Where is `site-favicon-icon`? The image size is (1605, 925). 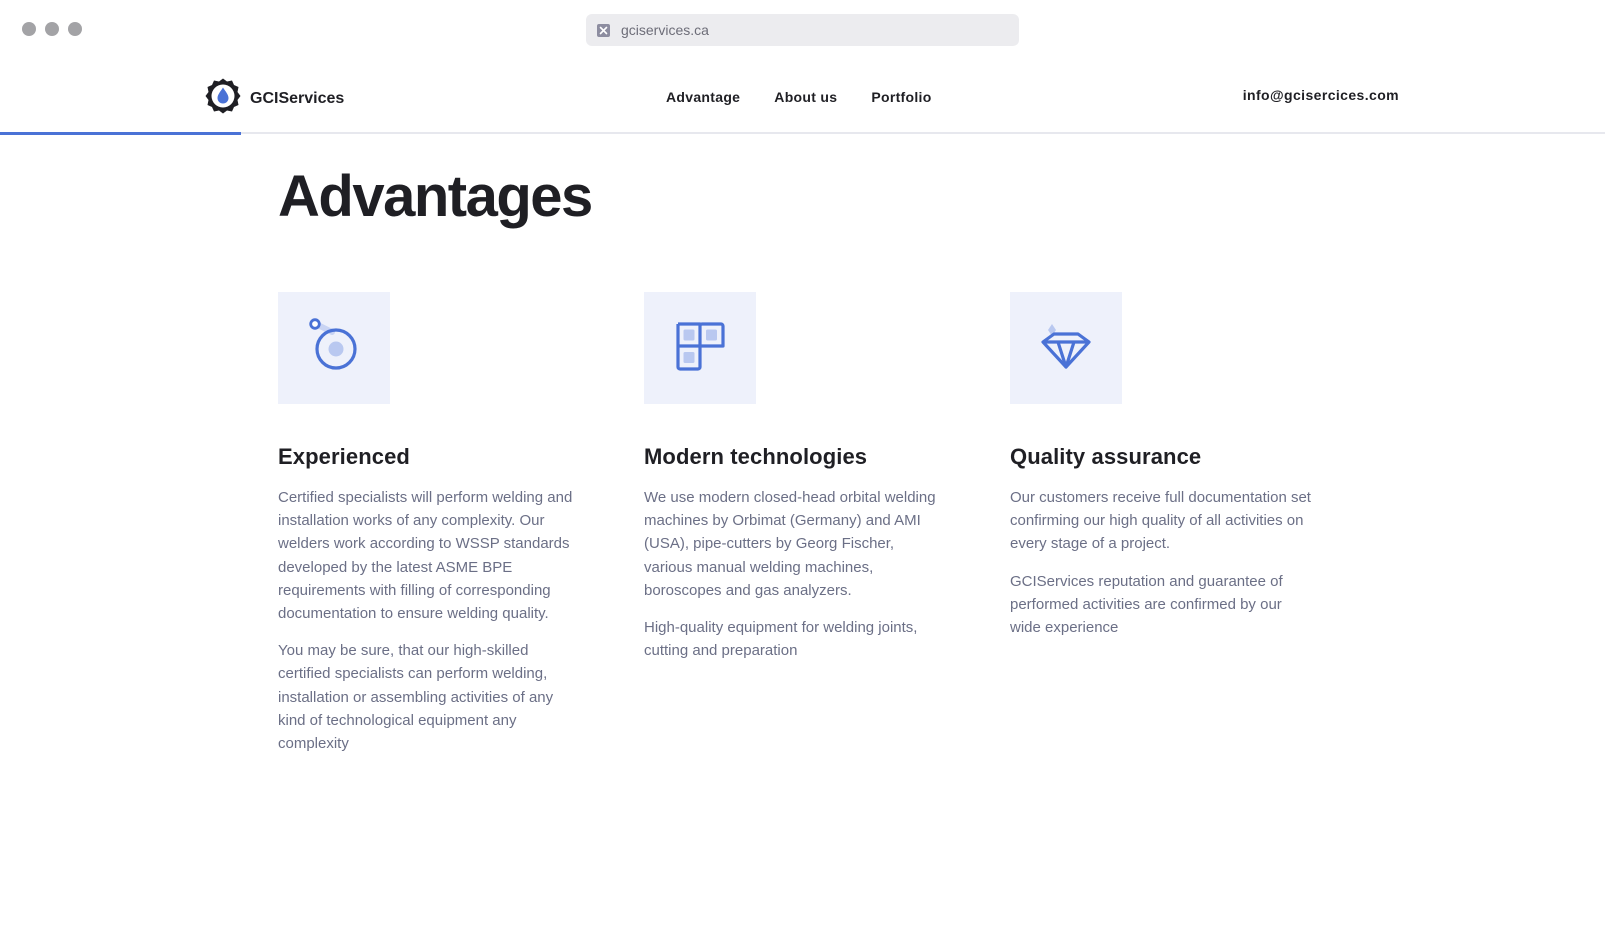
site-favicon-icon is located at coordinates (603, 30).